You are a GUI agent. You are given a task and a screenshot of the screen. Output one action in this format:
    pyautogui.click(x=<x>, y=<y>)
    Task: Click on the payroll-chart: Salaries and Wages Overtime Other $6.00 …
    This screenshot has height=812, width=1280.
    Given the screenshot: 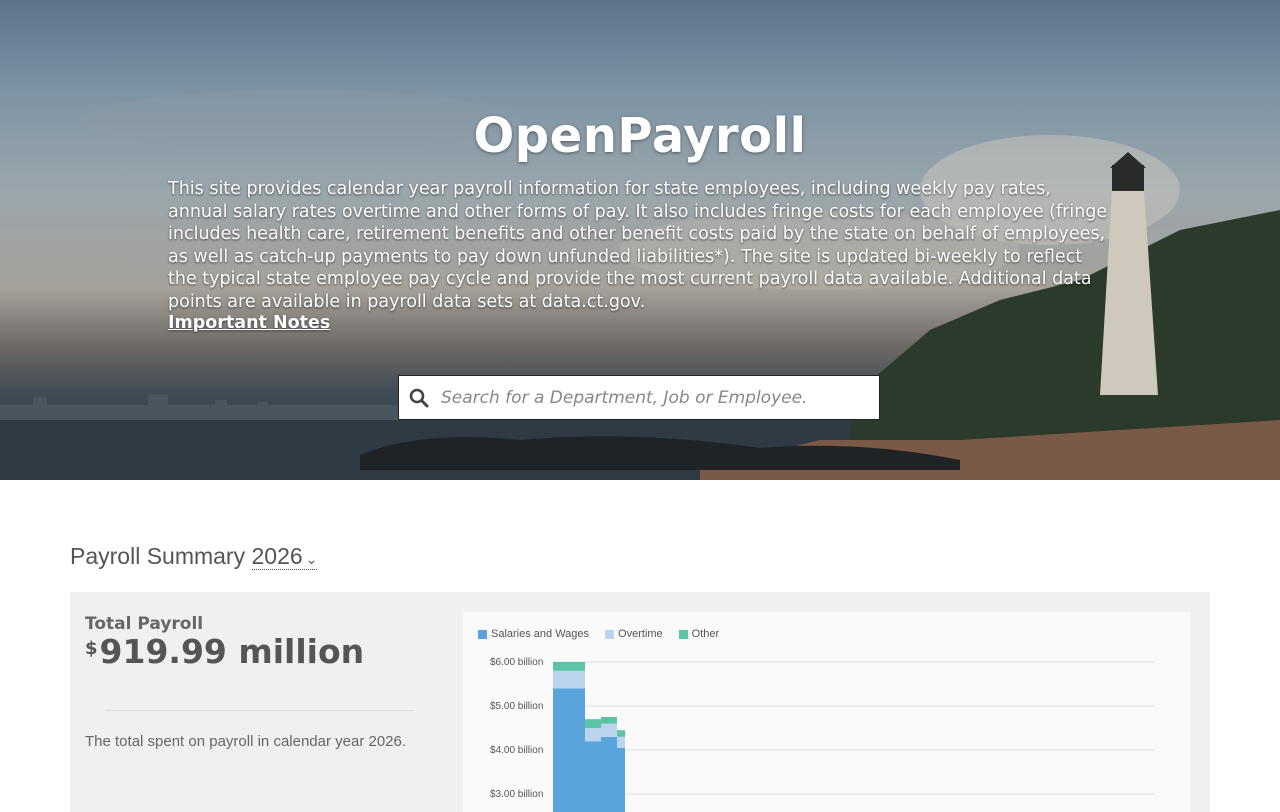 What is the action you would take?
    pyautogui.click(x=826, y=712)
    